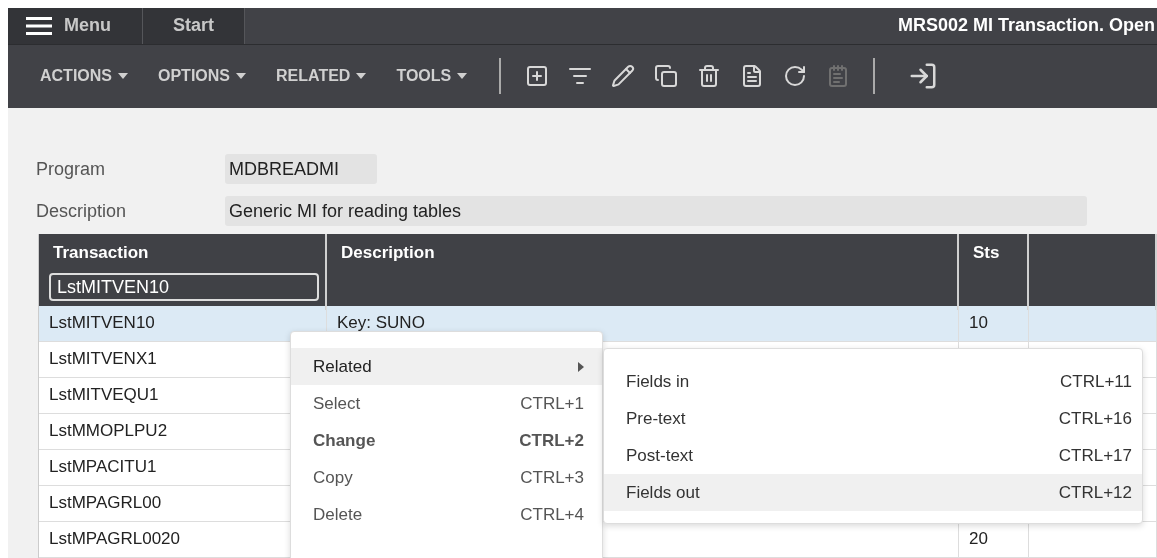 The height and width of the screenshot is (558, 1157). I want to click on toolbar-menu: OPTIONS, so click(202, 76).